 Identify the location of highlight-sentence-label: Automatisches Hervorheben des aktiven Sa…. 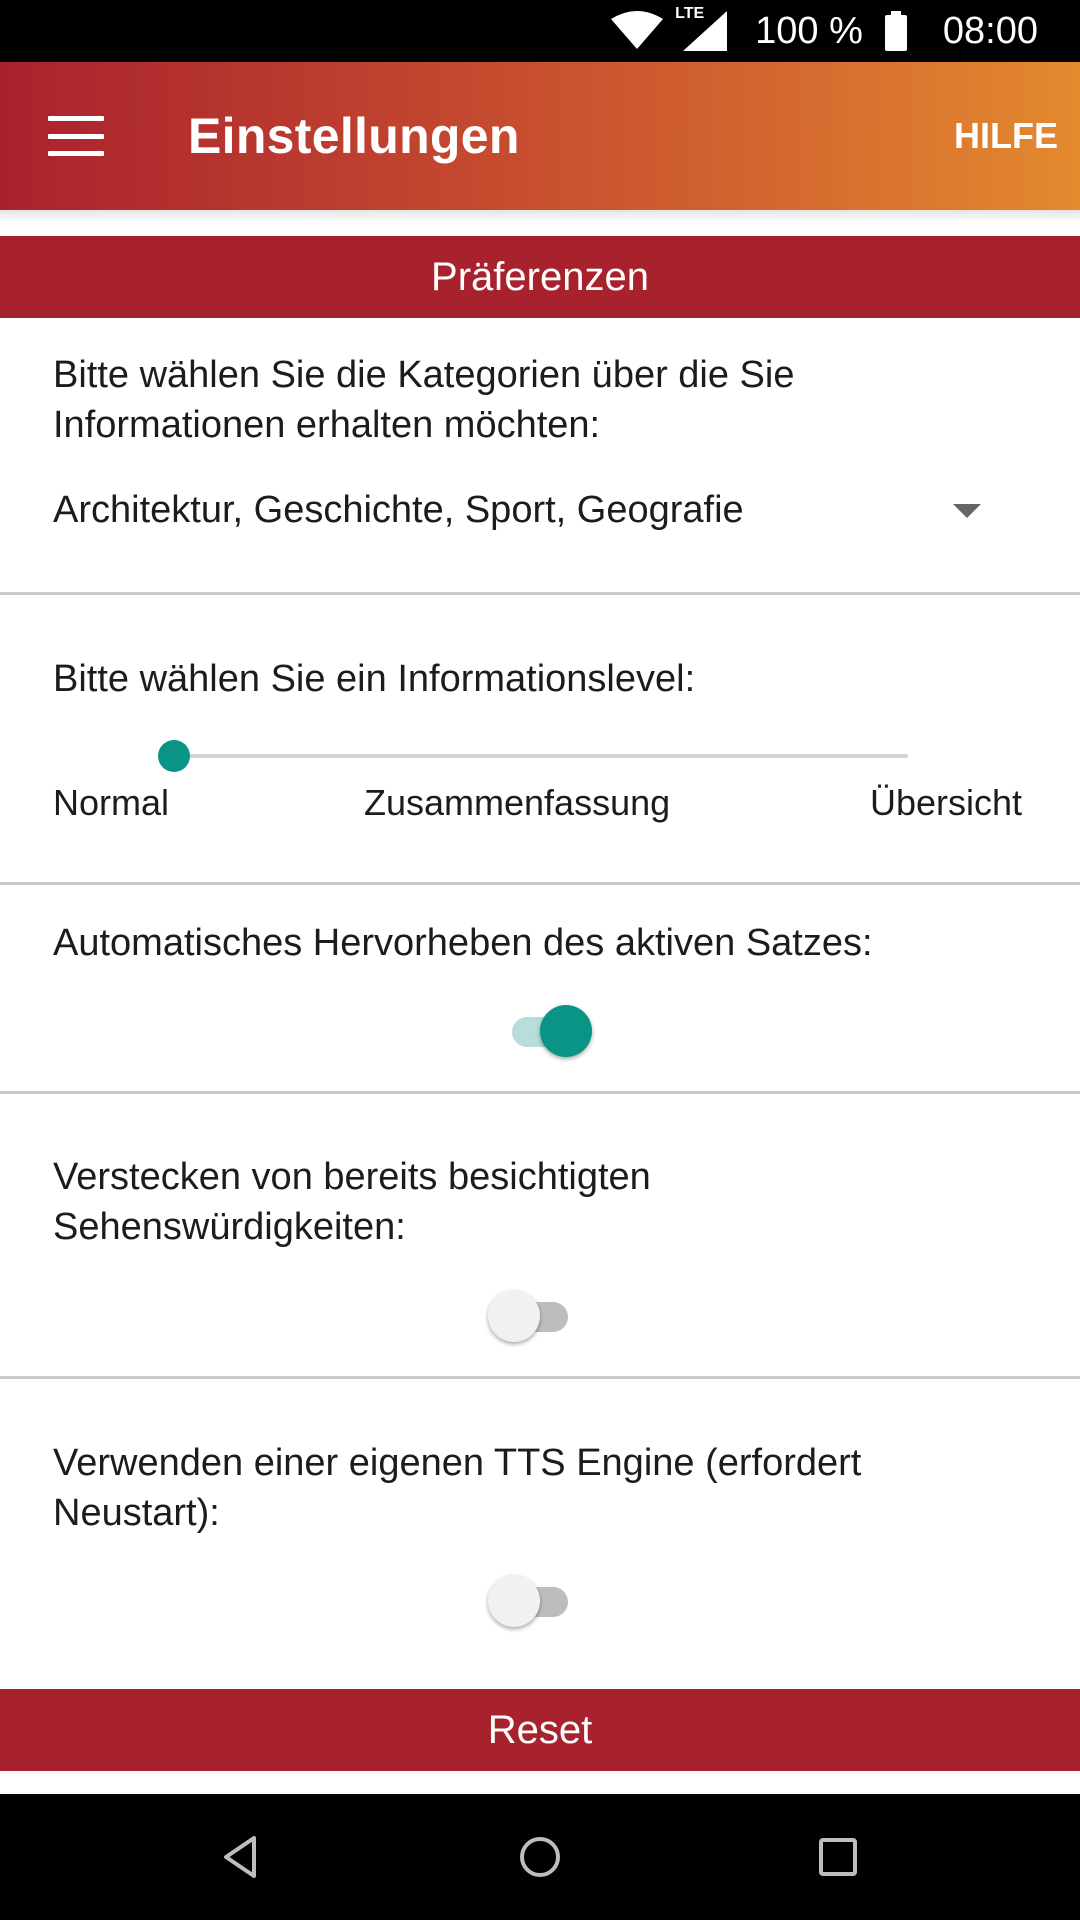
(463, 943).